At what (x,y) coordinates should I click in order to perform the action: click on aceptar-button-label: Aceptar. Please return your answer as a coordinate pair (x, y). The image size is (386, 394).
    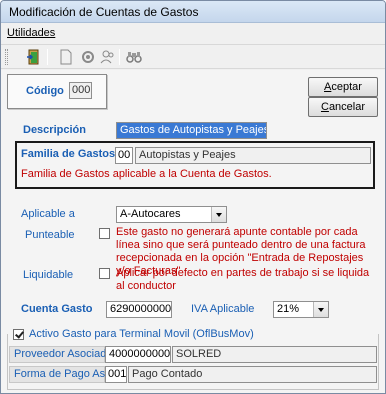
    Looking at the image, I should click on (343, 87).